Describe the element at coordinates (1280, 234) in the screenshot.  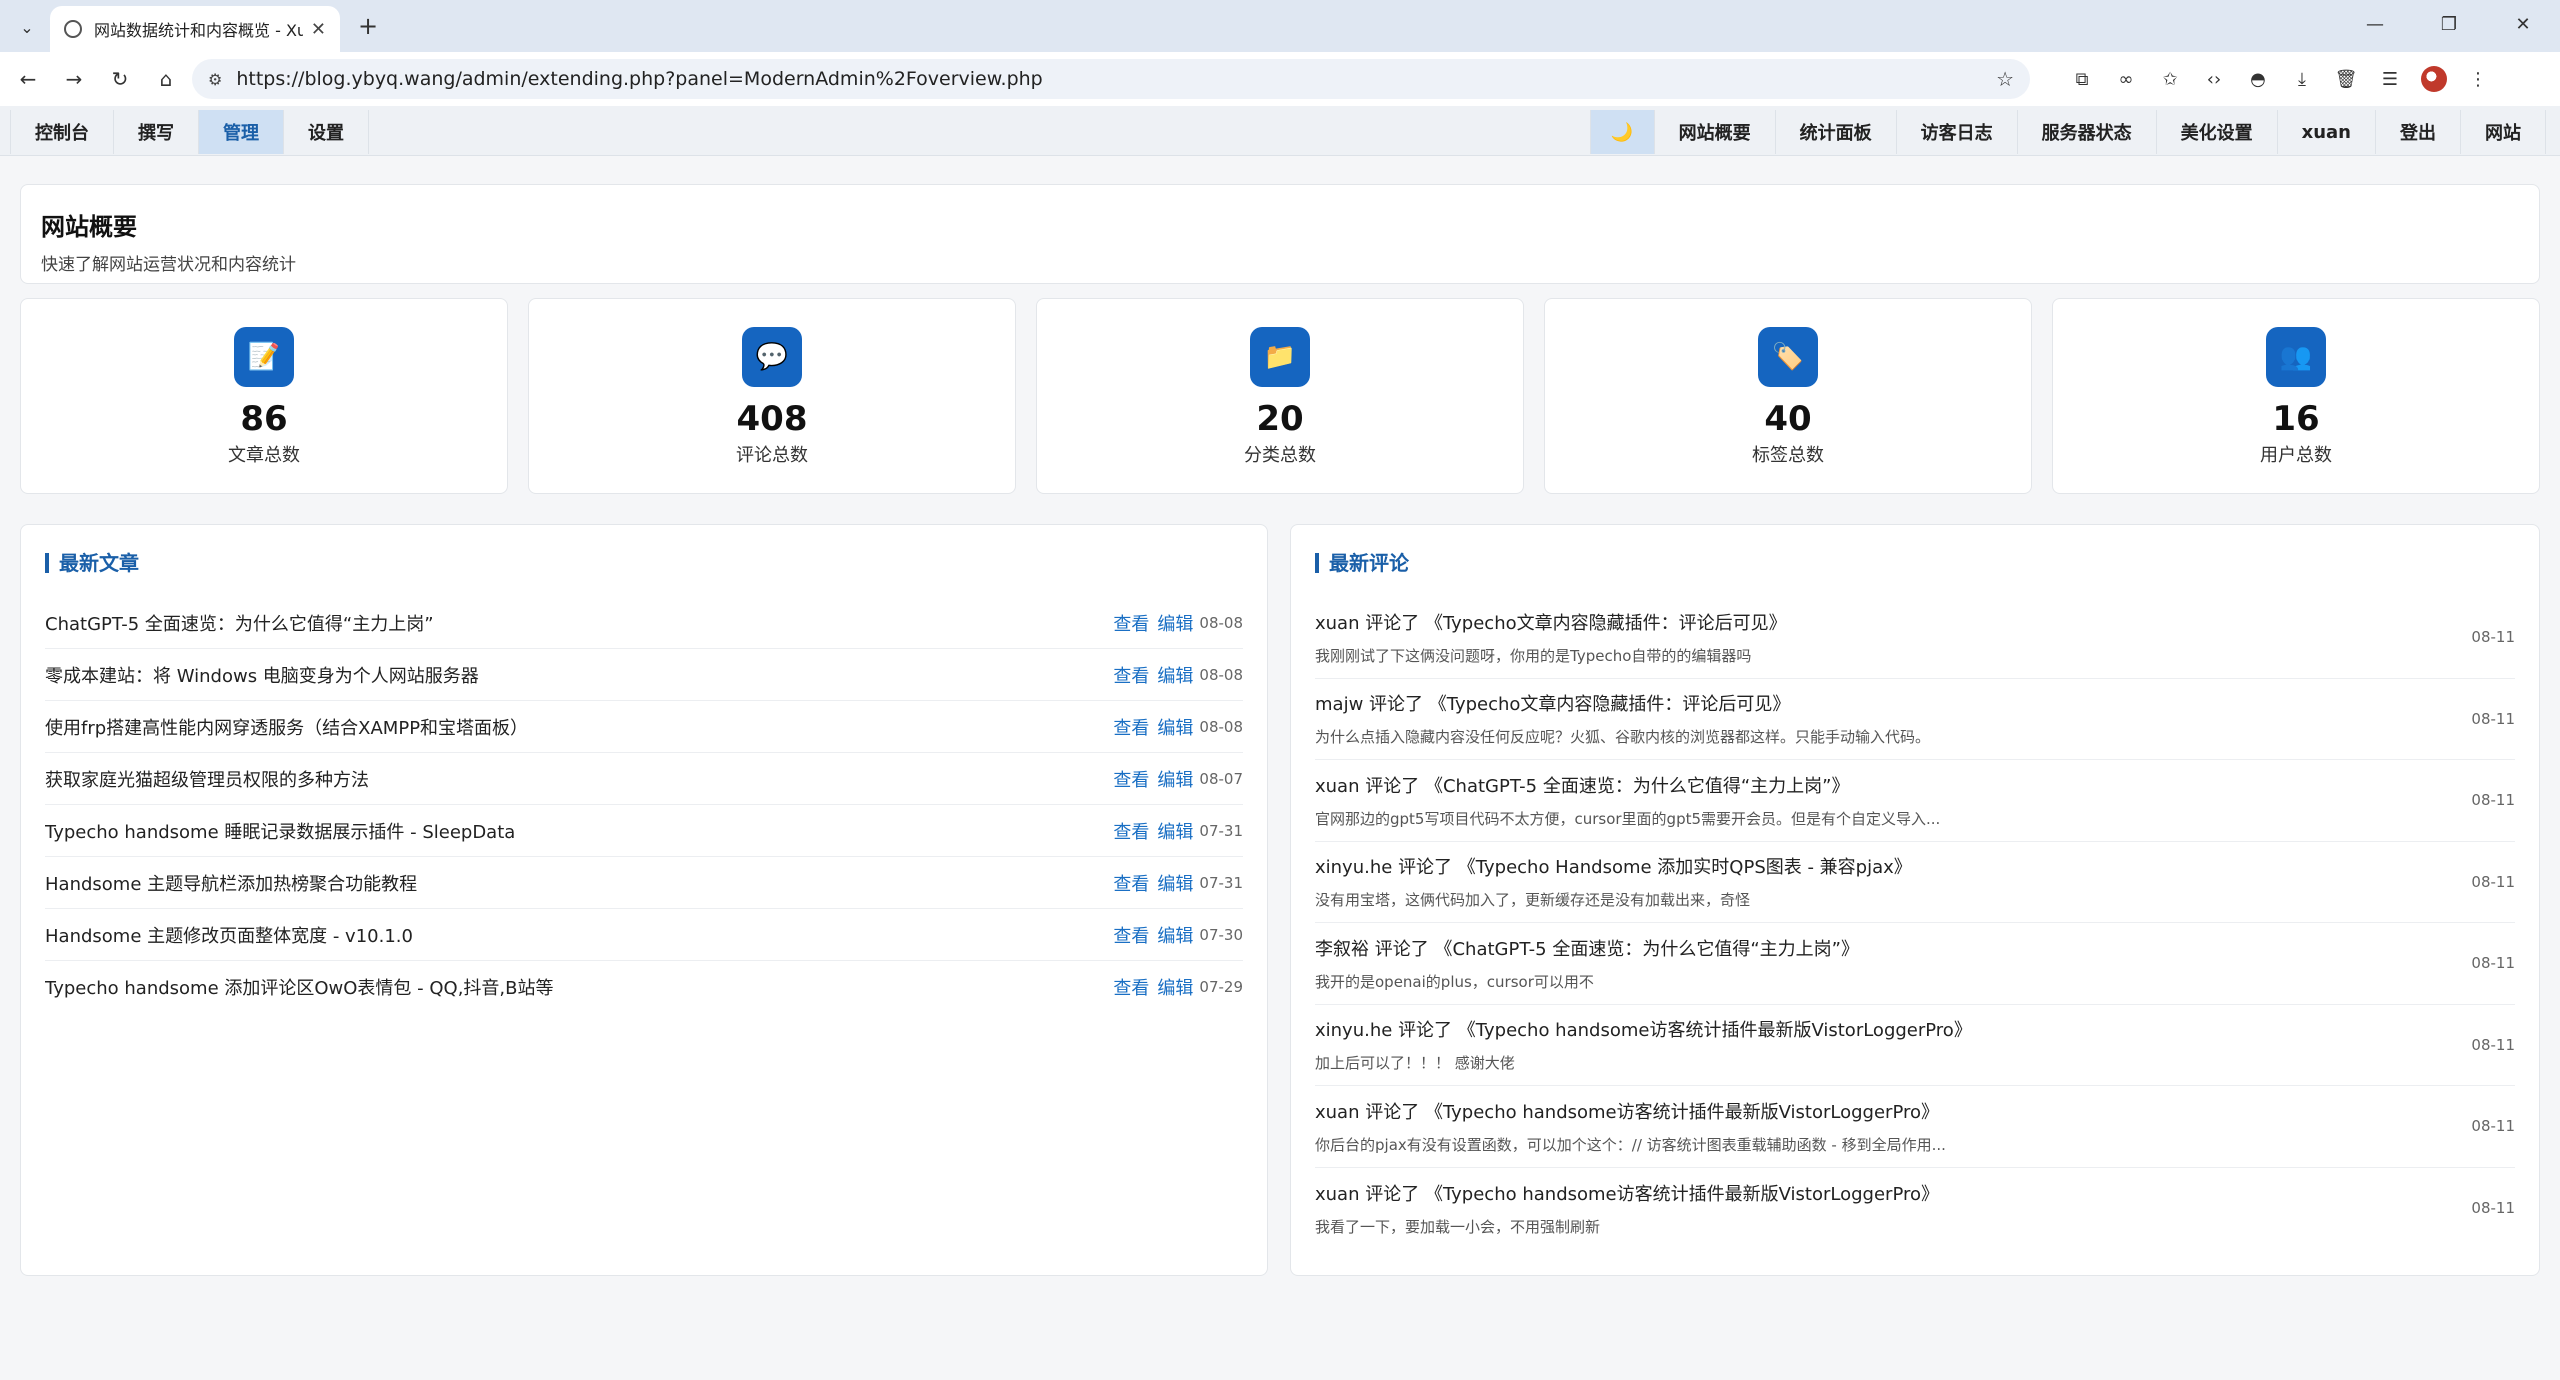
I see `overview-header-card: 网站概要 快速了解网站运营状况和内容统计` at that location.